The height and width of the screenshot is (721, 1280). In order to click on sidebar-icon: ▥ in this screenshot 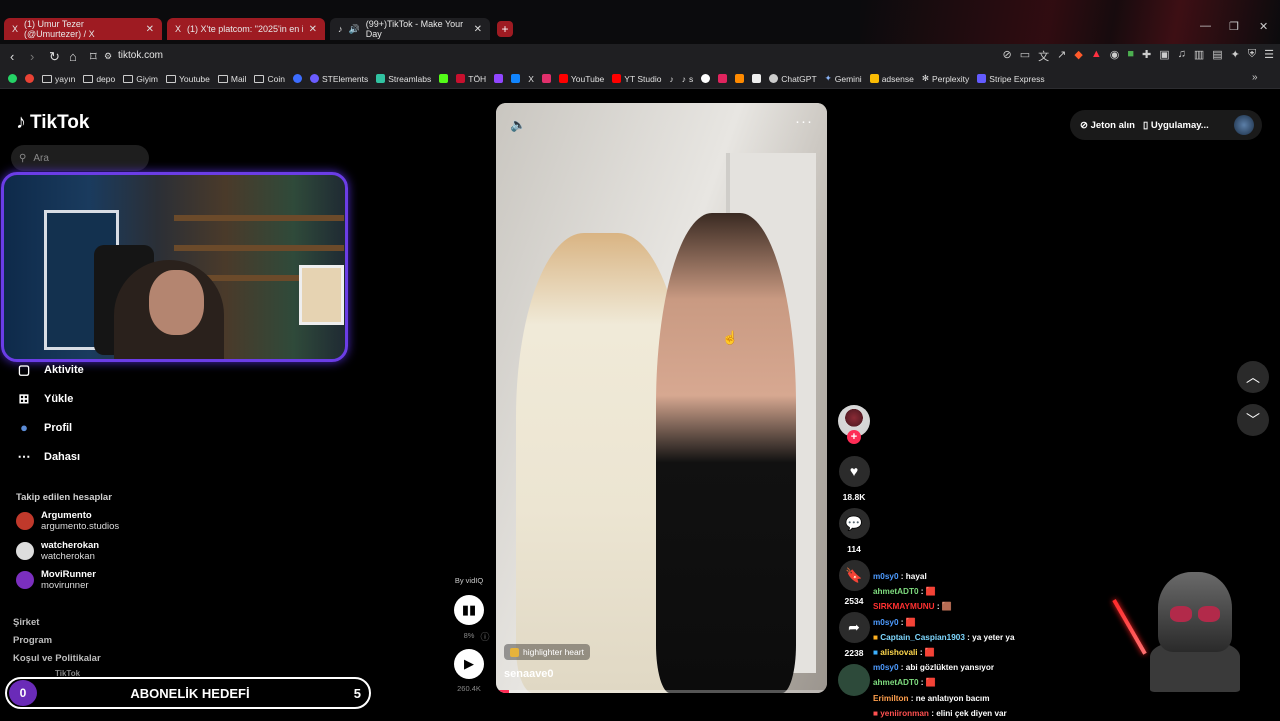, I will do `click(1199, 56)`.